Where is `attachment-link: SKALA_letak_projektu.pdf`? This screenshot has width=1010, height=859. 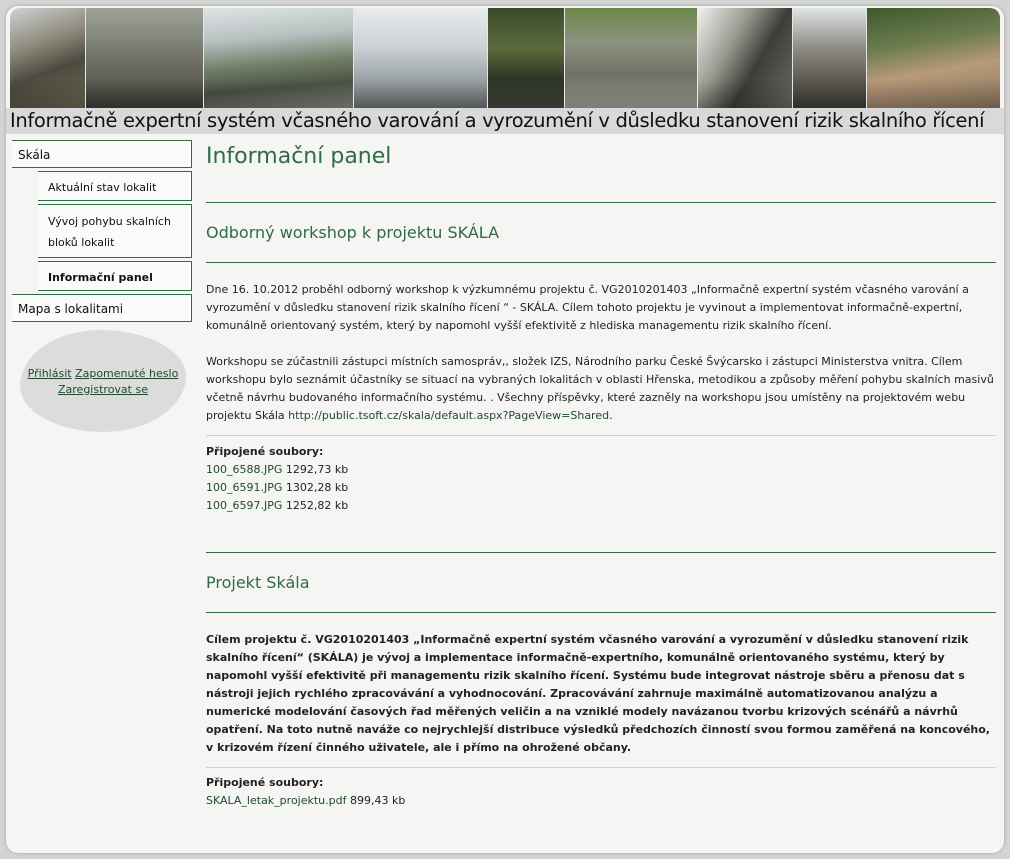
attachment-link: SKALA_letak_projektu.pdf is located at coordinates (276, 800).